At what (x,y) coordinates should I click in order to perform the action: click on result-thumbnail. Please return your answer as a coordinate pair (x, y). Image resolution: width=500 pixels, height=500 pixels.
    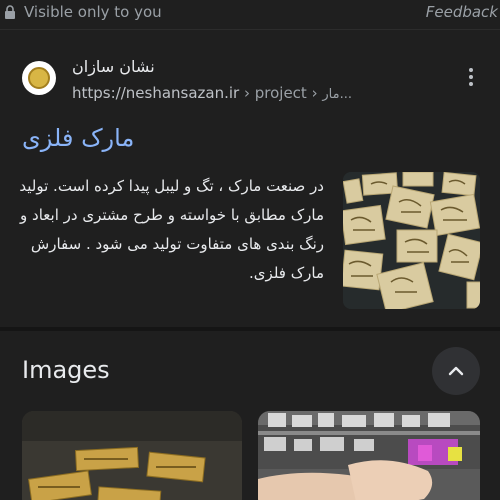
    Looking at the image, I should click on (411, 240).